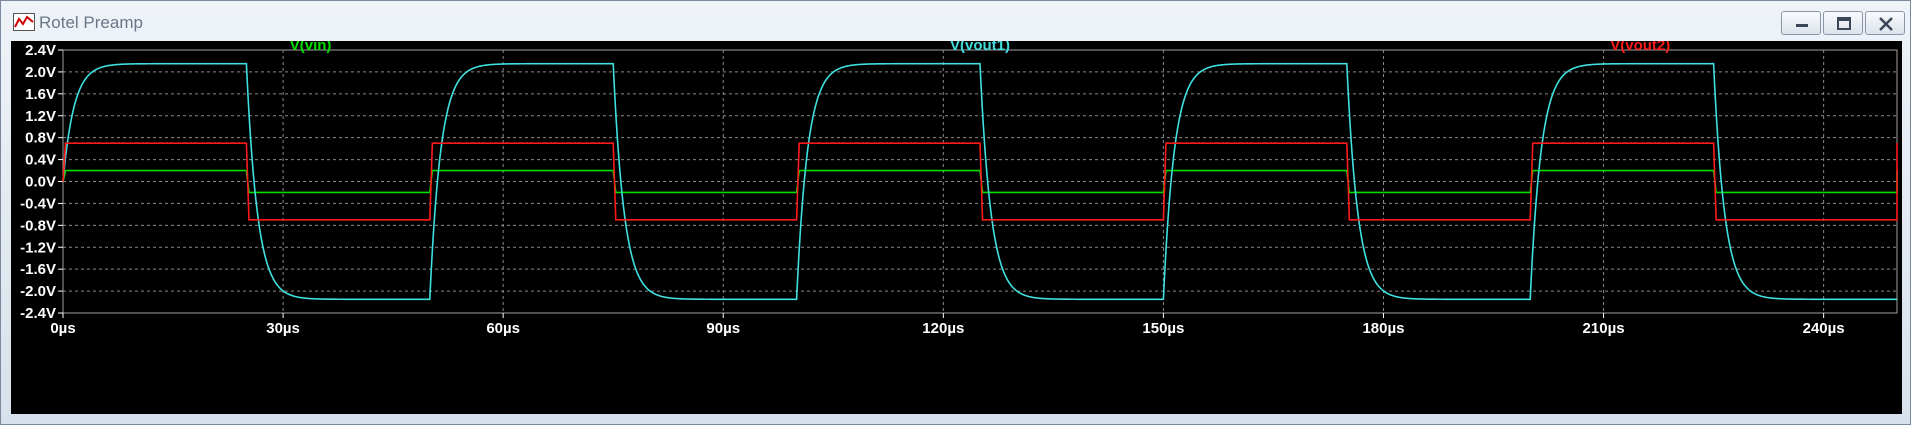  I want to click on x-tick-label: 150µs, so click(1163, 328).